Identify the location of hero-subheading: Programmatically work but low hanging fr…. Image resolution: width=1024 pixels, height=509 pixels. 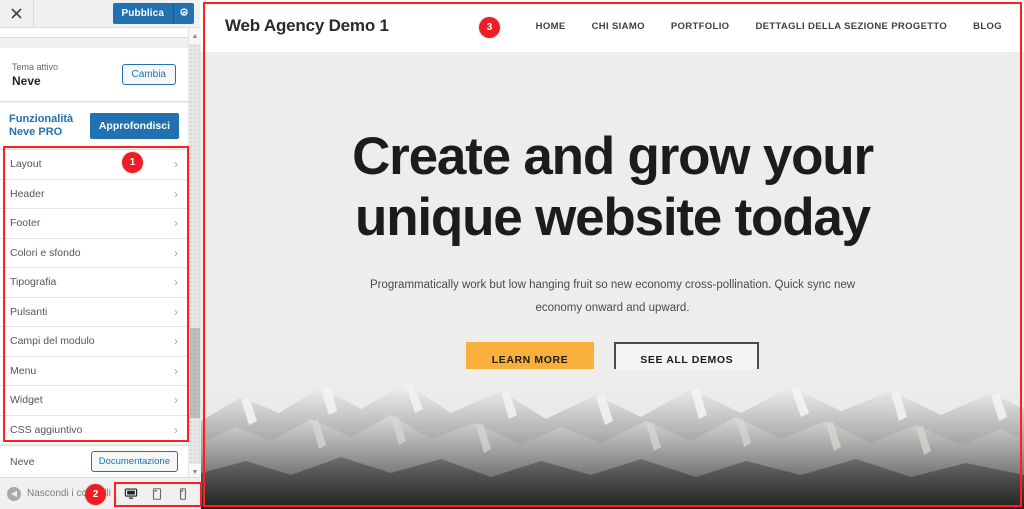
(612, 296).